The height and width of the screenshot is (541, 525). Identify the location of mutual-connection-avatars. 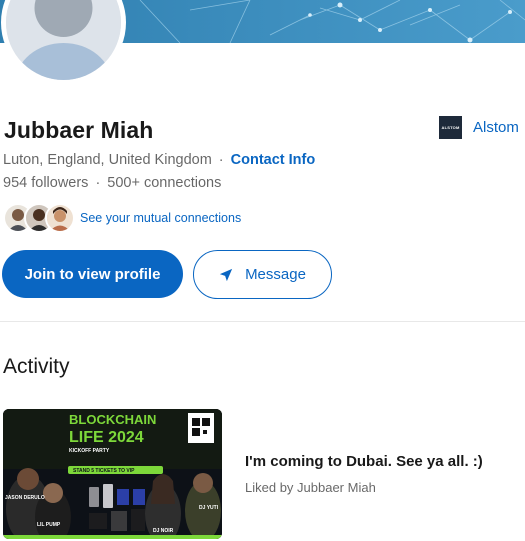
(39, 218).